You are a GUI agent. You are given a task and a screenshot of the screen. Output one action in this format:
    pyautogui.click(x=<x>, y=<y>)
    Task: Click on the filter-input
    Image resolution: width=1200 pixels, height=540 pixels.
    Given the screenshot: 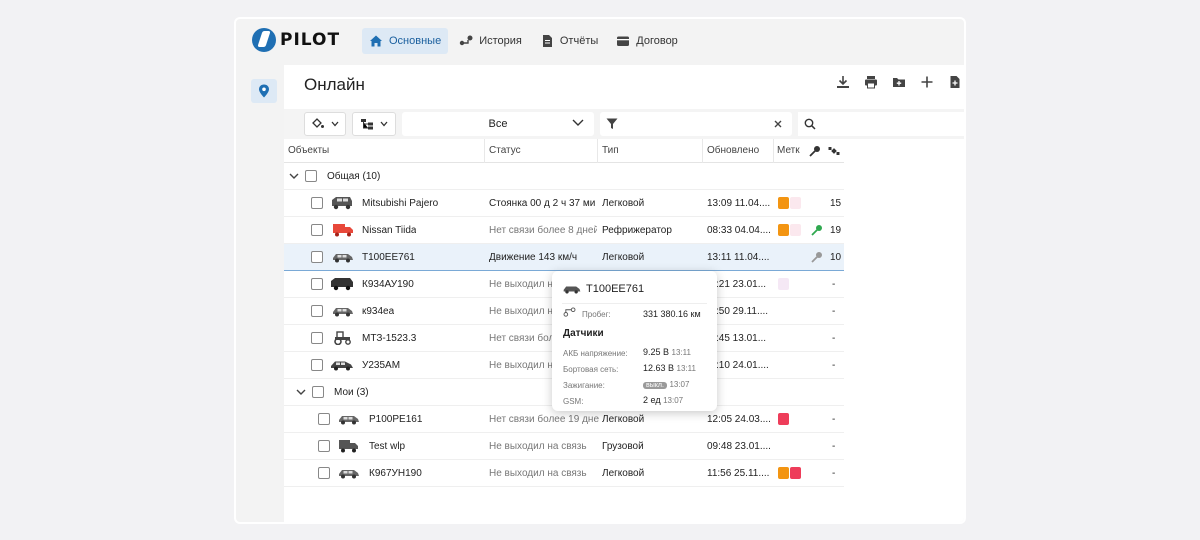 What is the action you would take?
    pyautogui.click(x=696, y=124)
    